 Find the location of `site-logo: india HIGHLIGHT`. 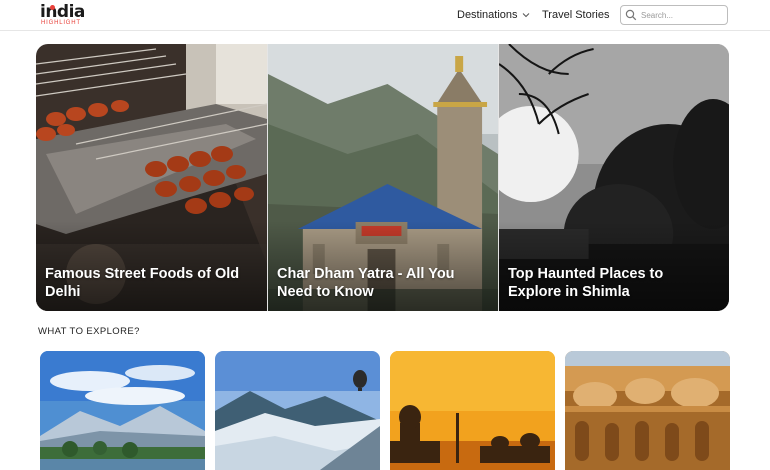

site-logo: india HIGHLIGHT is located at coordinates (65, 16).